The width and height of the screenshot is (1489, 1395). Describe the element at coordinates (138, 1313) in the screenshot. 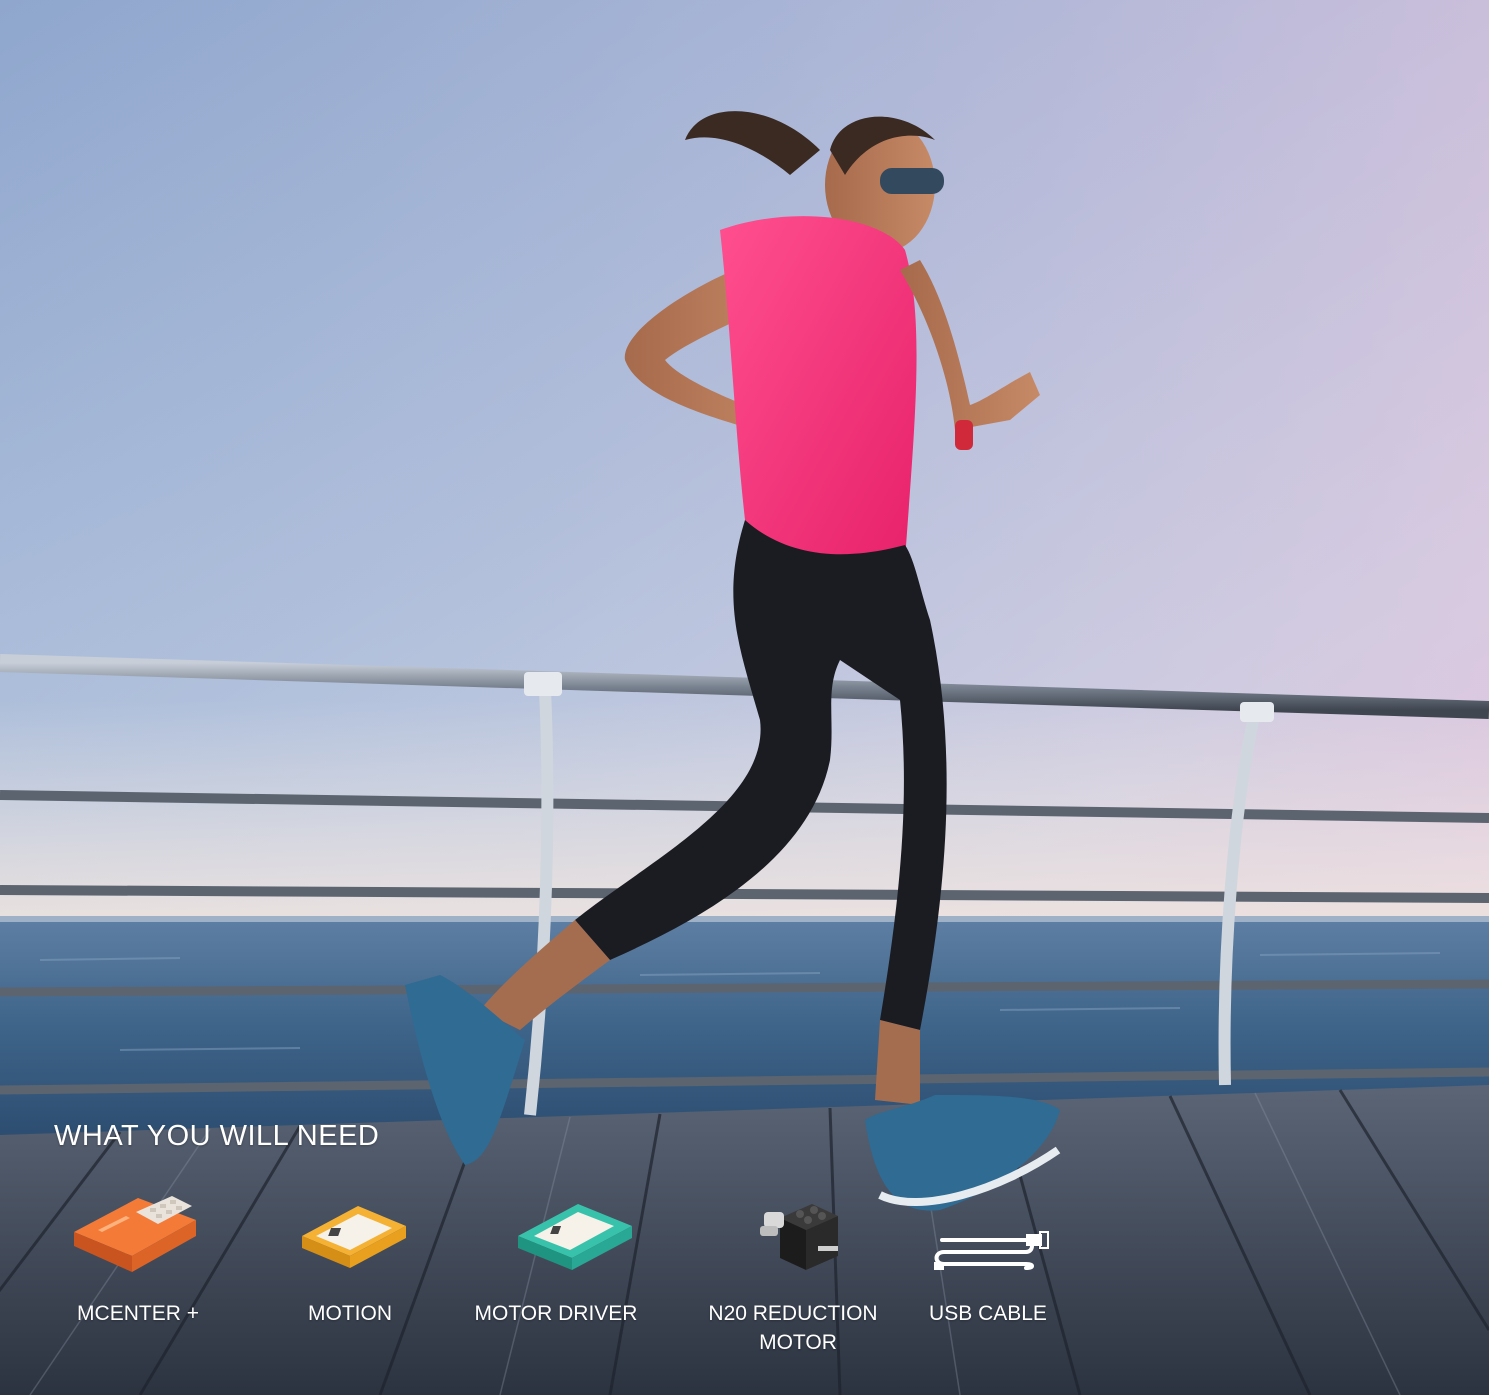

I see `item-label-mcenter: MCENTER +` at that location.